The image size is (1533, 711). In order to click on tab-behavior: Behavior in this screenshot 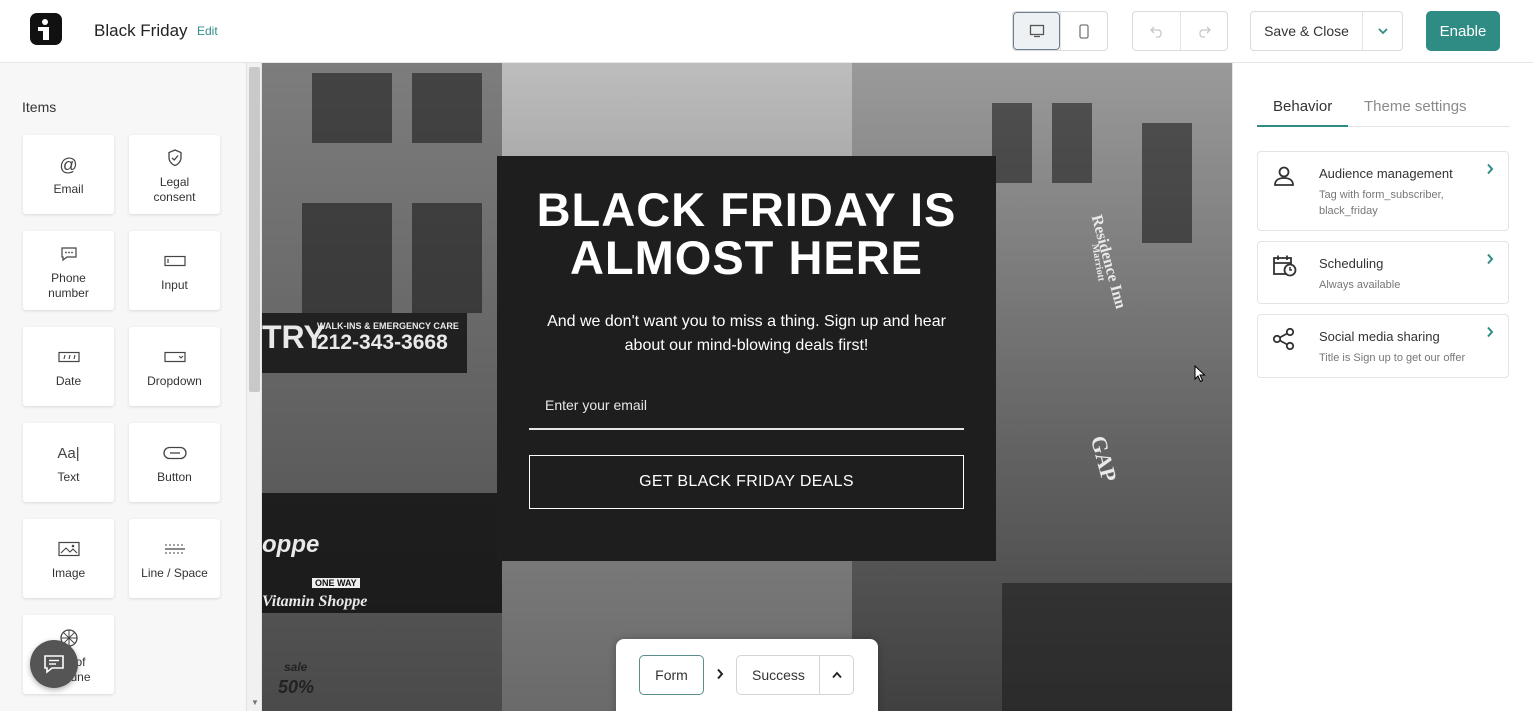, I will do `click(1302, 106)`.